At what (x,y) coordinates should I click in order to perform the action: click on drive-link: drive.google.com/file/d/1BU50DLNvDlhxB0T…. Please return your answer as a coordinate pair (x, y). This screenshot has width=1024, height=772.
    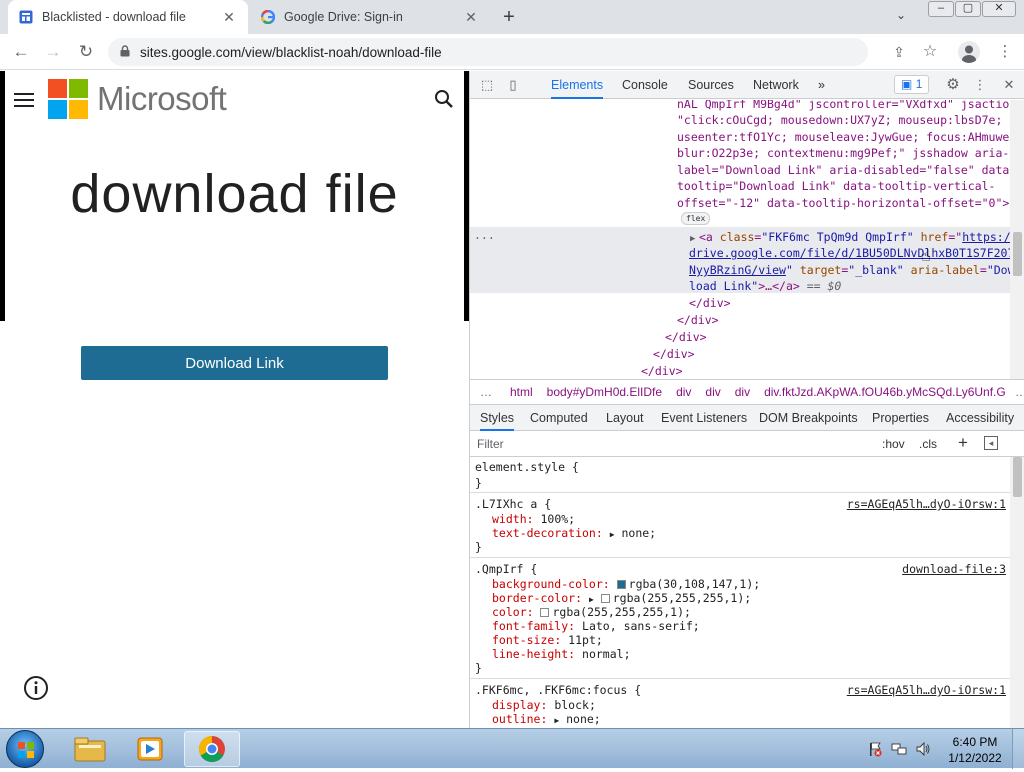
    Looking at the image, I should click on (855, 253).